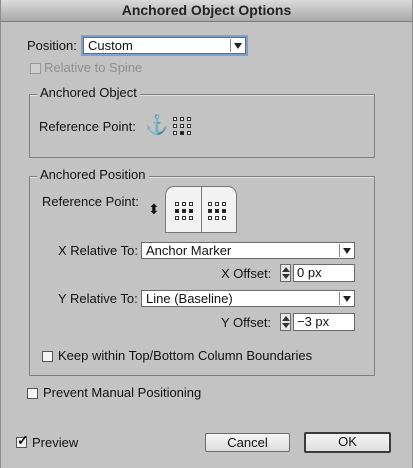 Image resolution: width=413 pixels, height=468 pixels. I want to click on prevent-manual-positioning-label: Prevent Manual Positioning, so click(122, 392).